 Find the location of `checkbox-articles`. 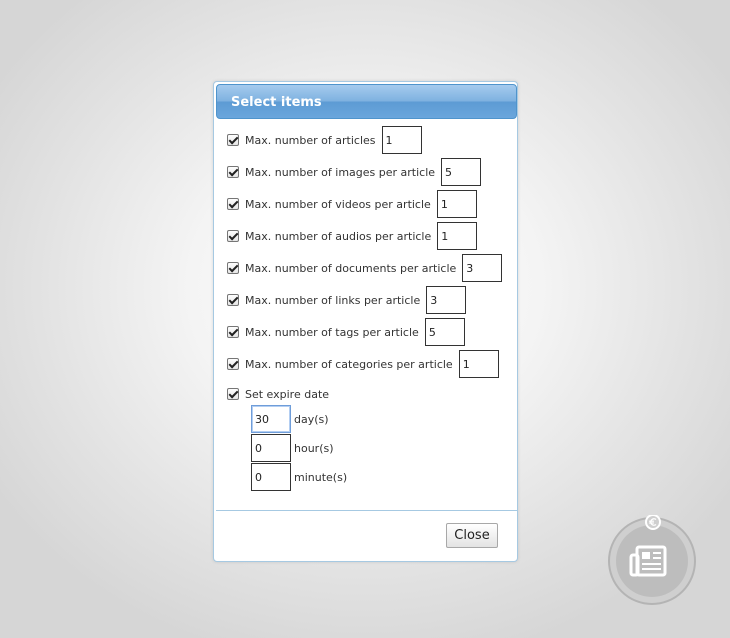

checkbox-articles is located at coordinates (233, 140).